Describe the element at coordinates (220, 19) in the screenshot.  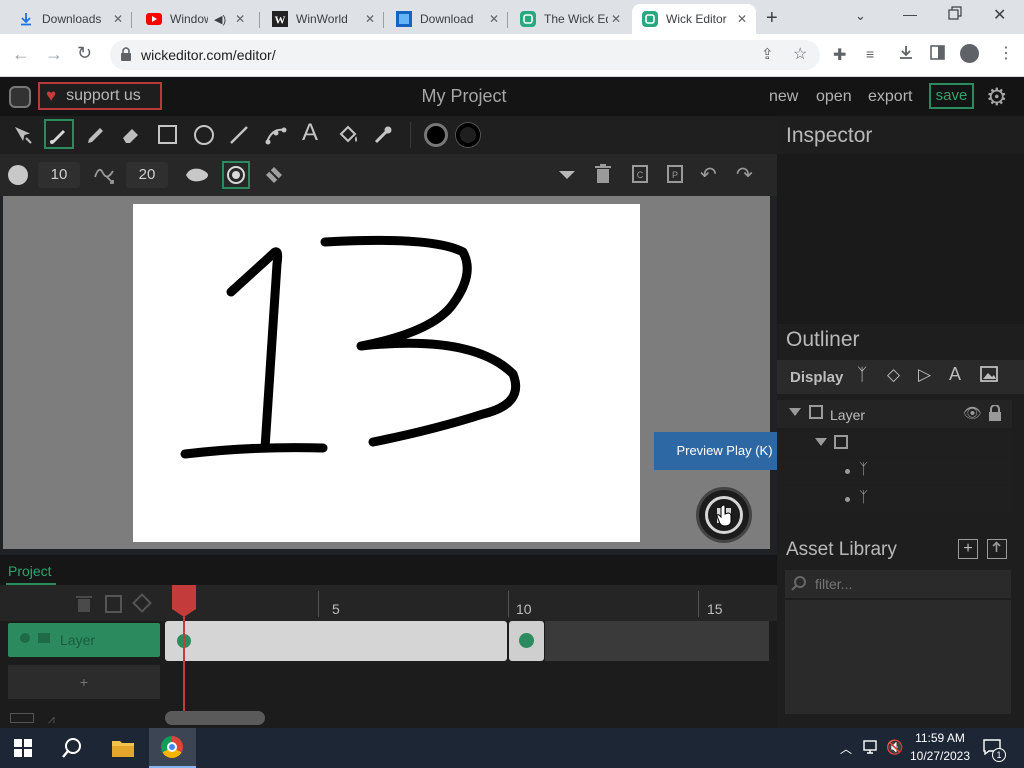
I see `speaker-icon: ◀)` at that location.